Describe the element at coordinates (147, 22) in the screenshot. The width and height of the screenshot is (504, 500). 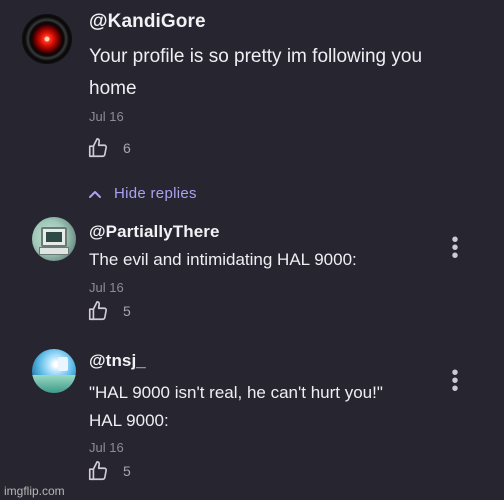
I see `comment-username: @KandiGore` at that location.